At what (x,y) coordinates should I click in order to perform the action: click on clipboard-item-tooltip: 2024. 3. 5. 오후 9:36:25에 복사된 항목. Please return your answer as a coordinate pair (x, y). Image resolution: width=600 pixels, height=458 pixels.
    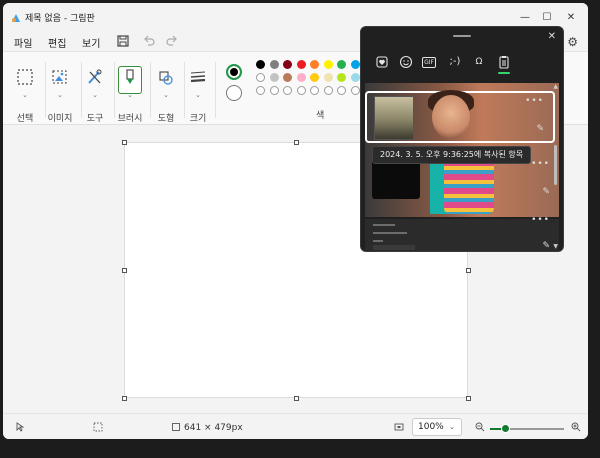
    Looking at the image, I should click on (452, 155).